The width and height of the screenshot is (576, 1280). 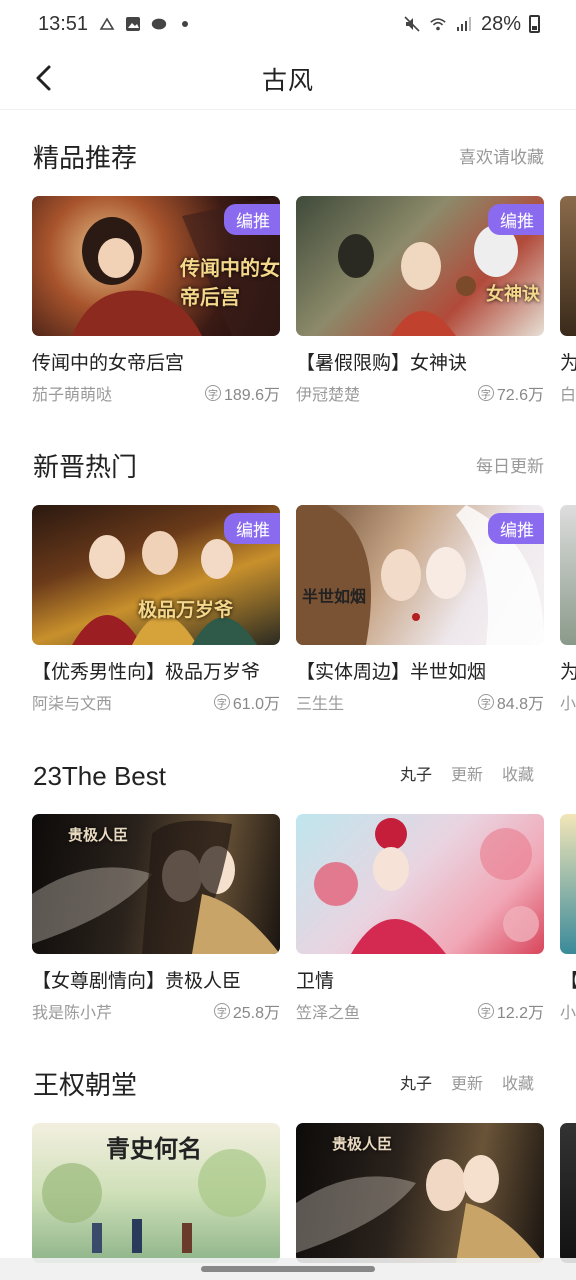 I want to click on comic-title: 卫情, so click(x=315, y=981).